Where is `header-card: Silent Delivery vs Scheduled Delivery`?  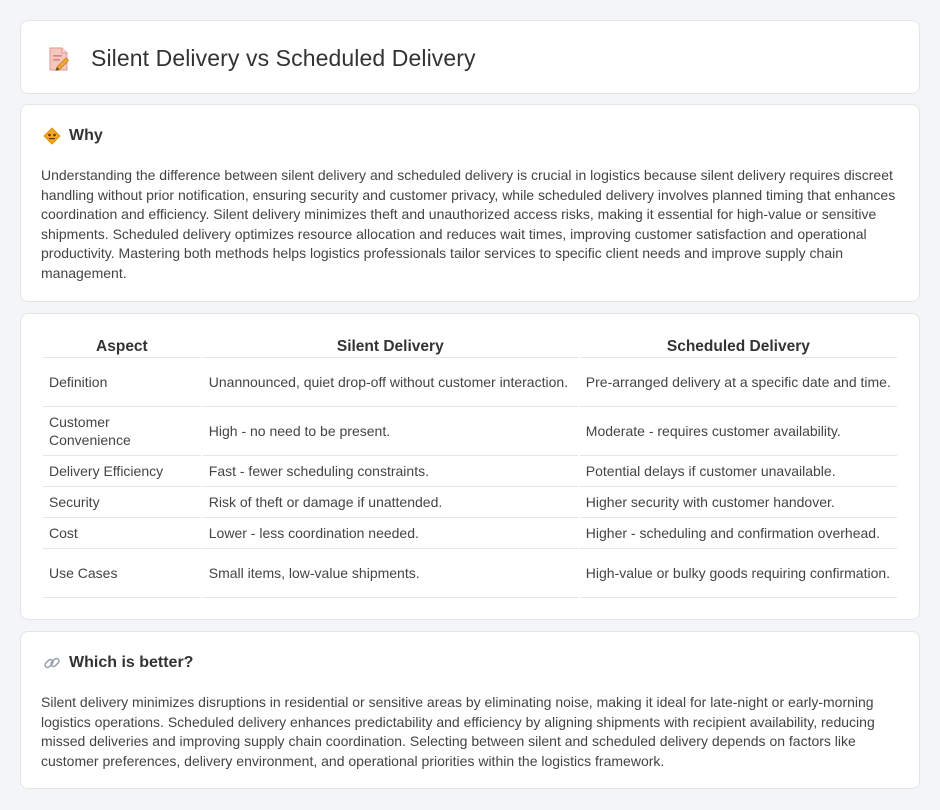
header-card: Silent Delivery vs Scheduled Delivery is located at coordinates (470, 57).